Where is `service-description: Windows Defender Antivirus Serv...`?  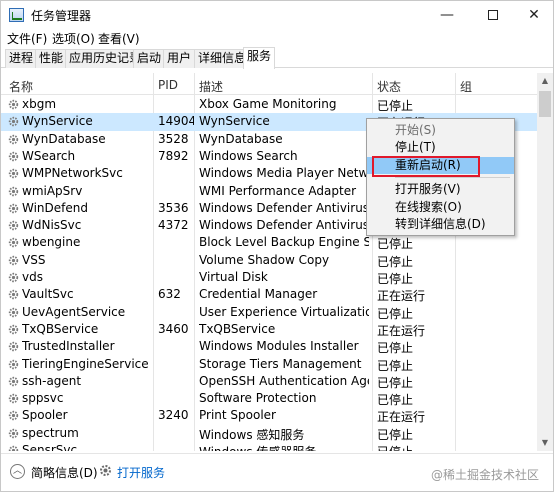 service-description: Windows Defender Antivirus Serv... is located at coordinates (284, 207).